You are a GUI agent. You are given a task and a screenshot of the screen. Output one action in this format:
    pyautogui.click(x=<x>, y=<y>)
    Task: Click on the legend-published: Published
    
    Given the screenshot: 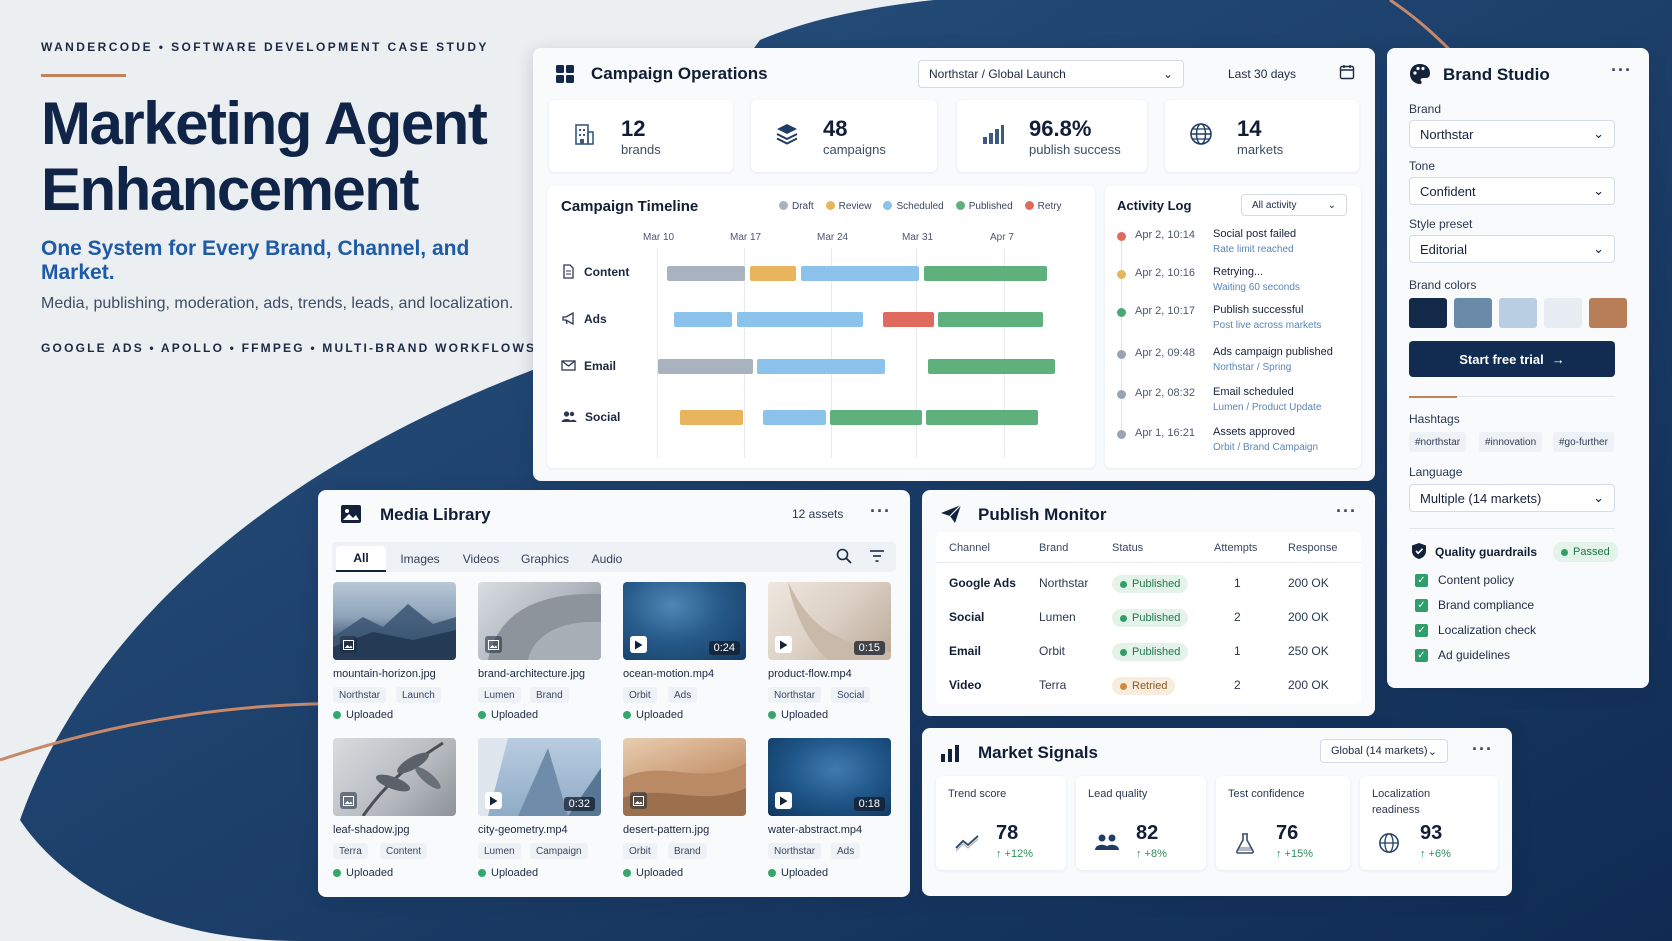 What is the action you would take?
    pyautogui.click(x=984, y=206)
    